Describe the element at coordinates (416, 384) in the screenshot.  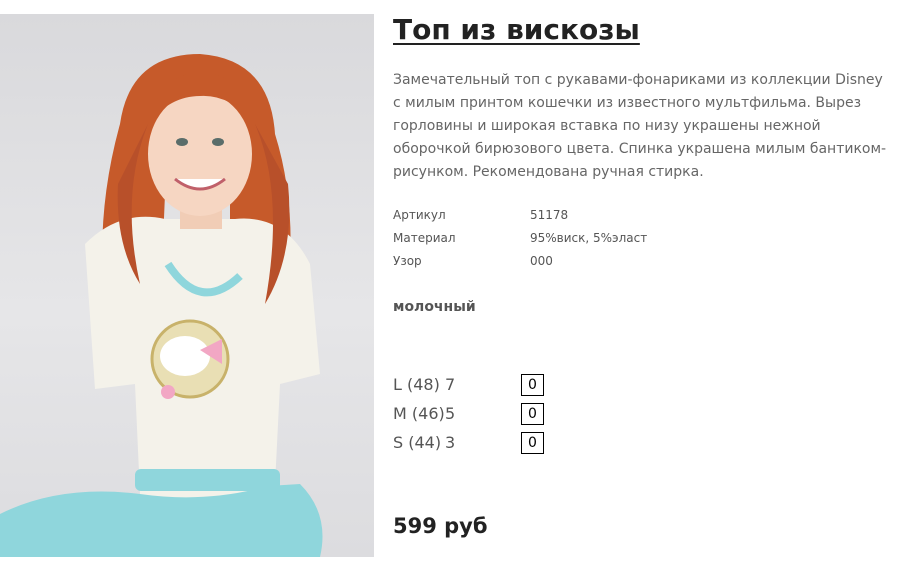
I see `size-name: L (48)` at that location.